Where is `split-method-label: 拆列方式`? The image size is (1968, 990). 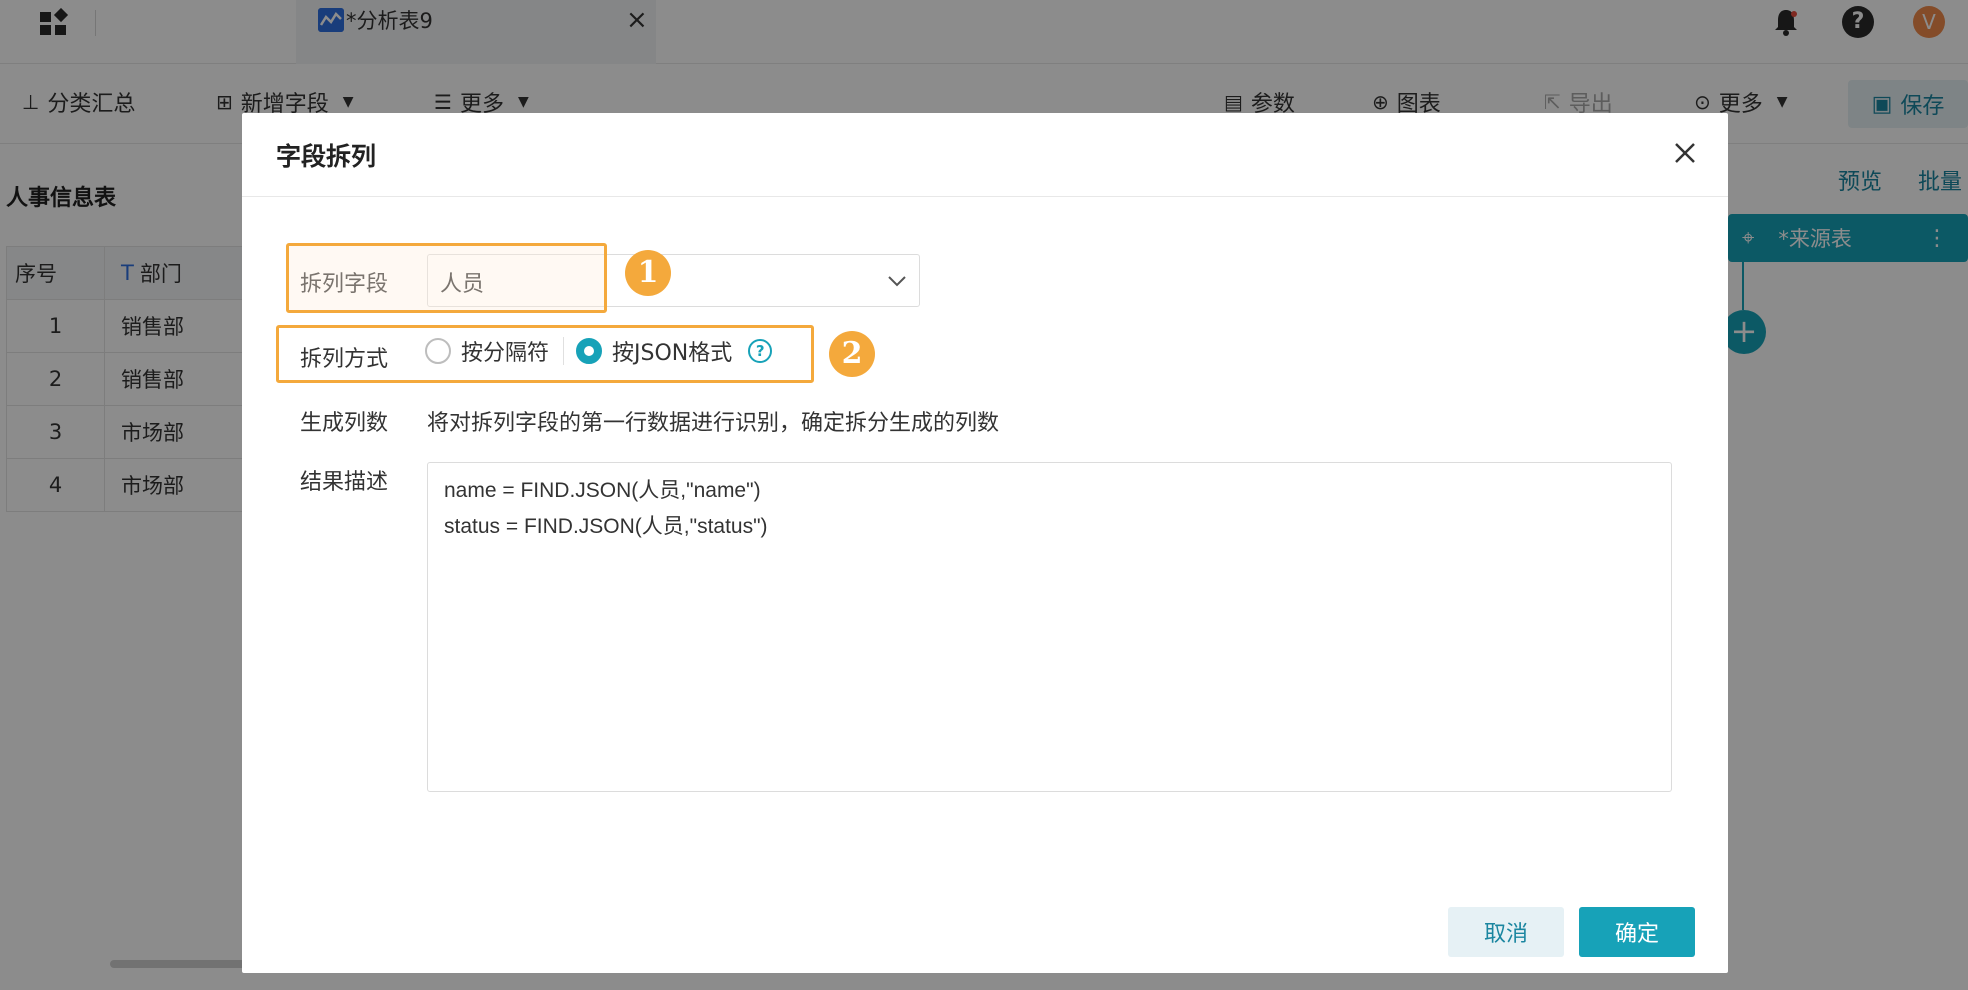 split-method-label: 拆列方式 is located at coordinates (344, 359).